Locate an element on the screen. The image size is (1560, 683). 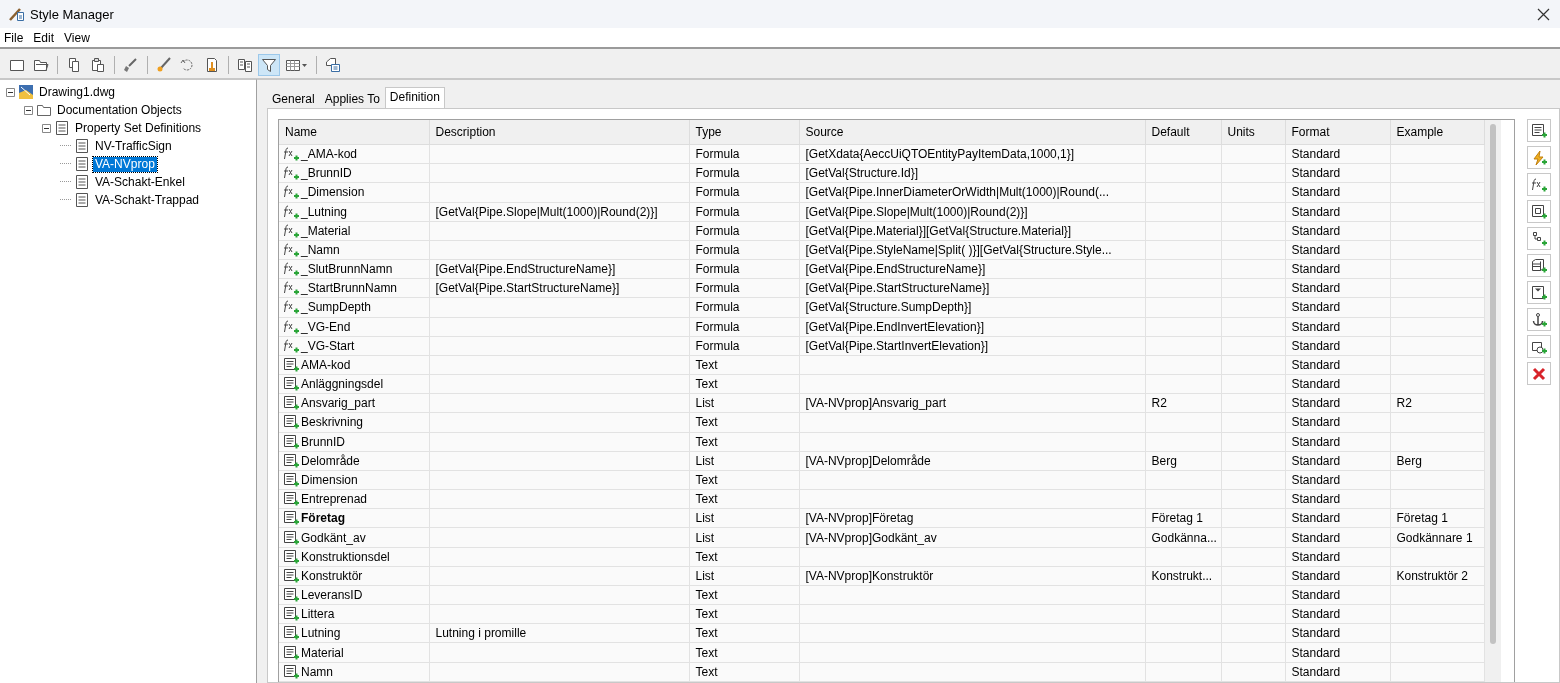
property-set-icon is located at coordinates (333, 64).